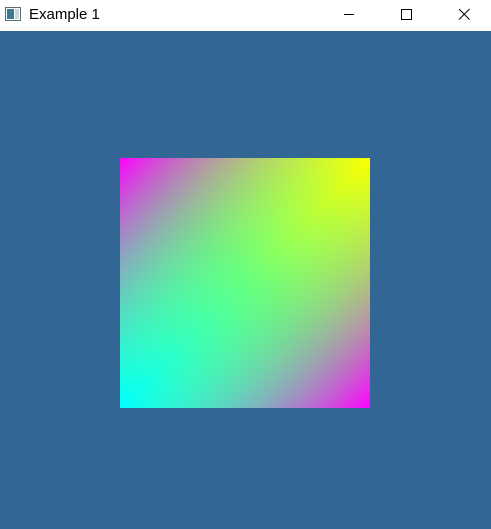 This screenshot has height=529, width=491. I want to click on maximize-icon, so click(406, 16).